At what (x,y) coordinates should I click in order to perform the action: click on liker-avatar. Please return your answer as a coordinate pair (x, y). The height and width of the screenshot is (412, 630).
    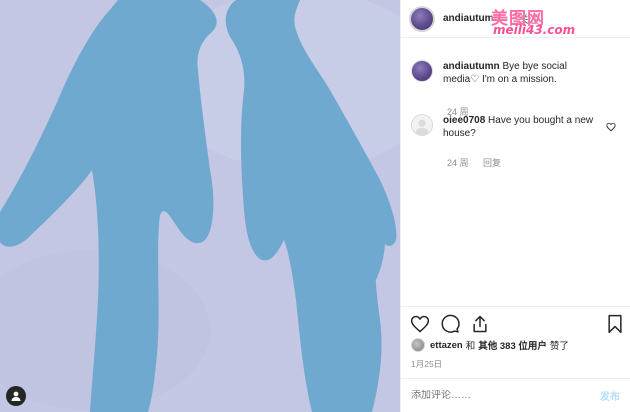
    Looking at the image, I should click on (418, 345).